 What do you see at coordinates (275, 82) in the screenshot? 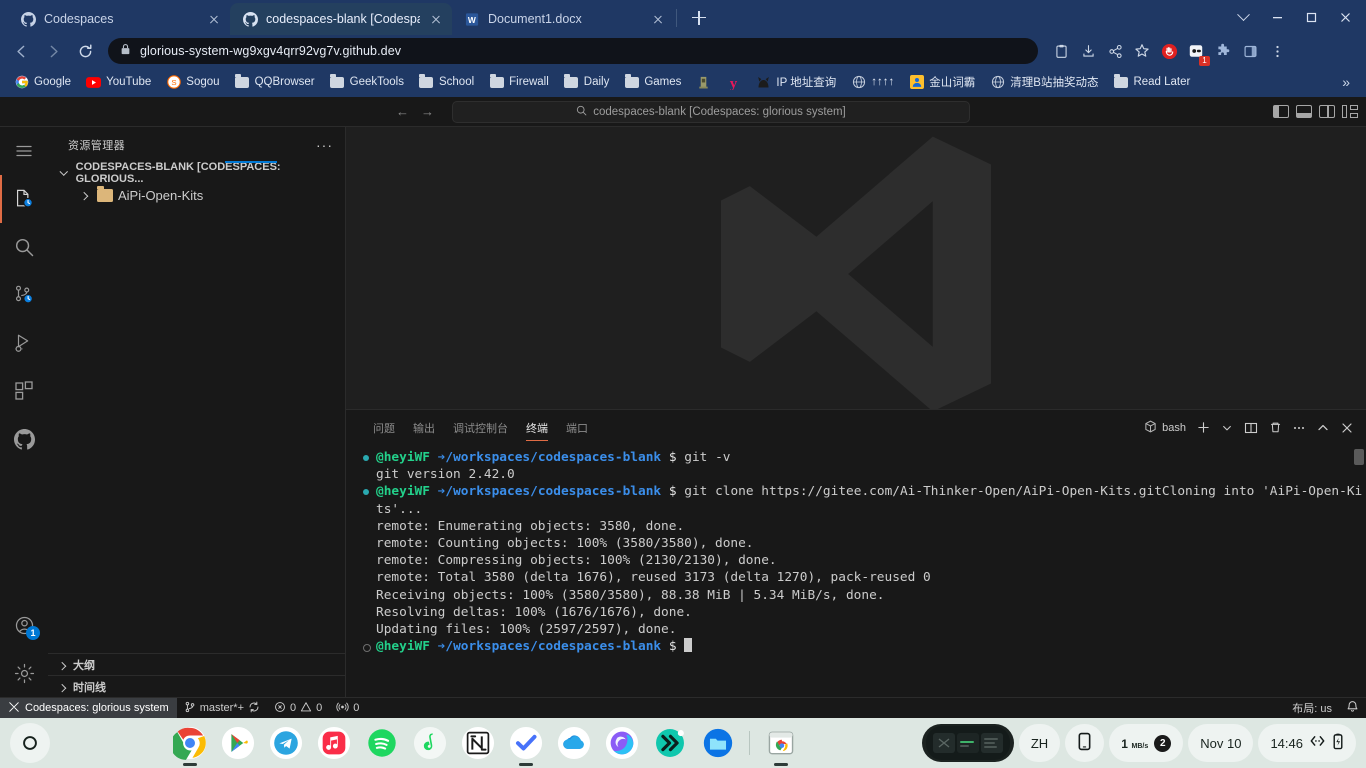
I see `bookmark-qqbrowser: QQBrowser` at bounding box center [275, 82].